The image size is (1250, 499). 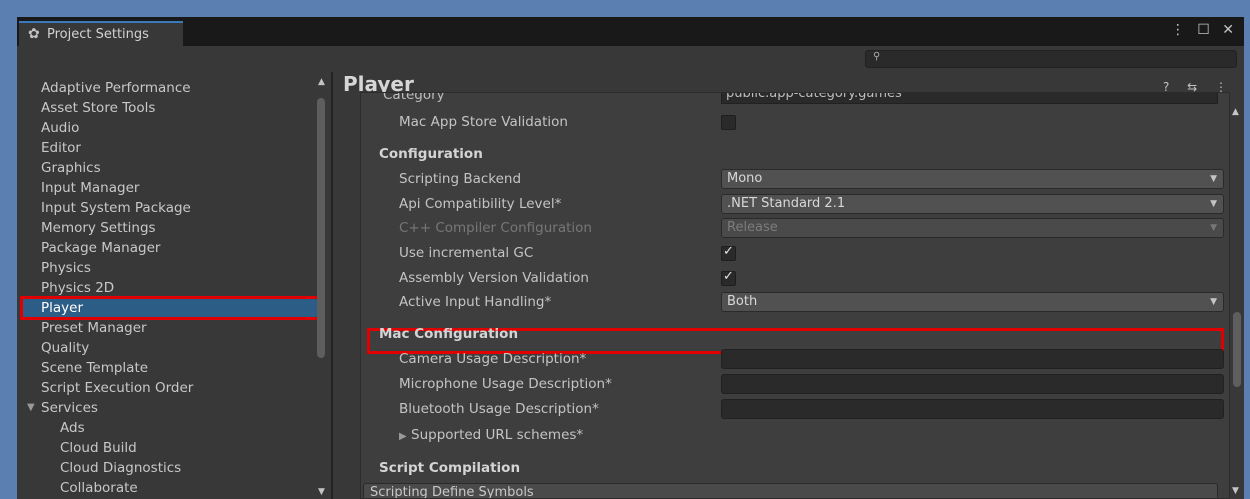 What do you see at coordinates (34, 34) in the screenshot?
I see `gear-icon: ✿` at bounding box center [34, 34].